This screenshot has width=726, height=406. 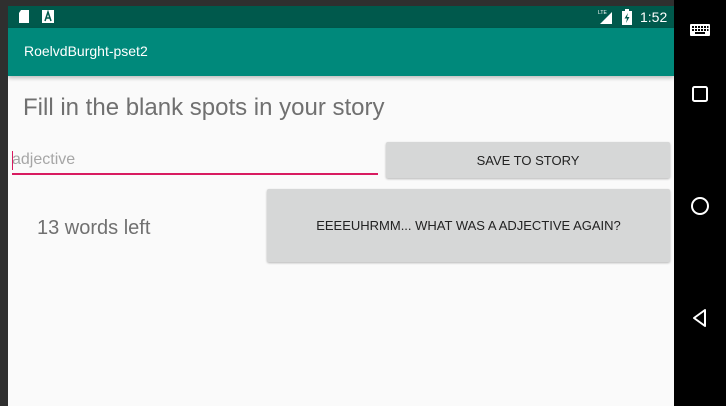 What do you see at coordinates (605, 17) in the screenshot?
I see `lte-signal-icon: LTE` at bounding box center [605, 17].